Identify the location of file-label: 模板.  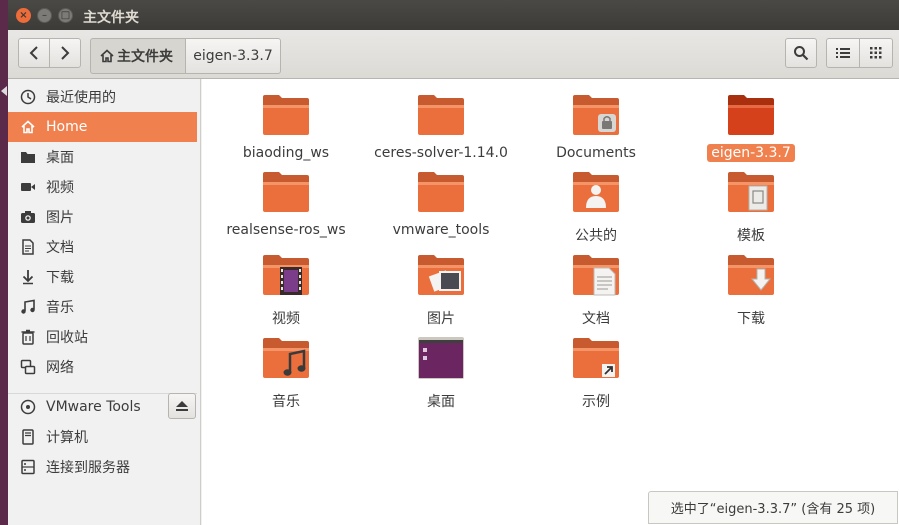
(751, 236).